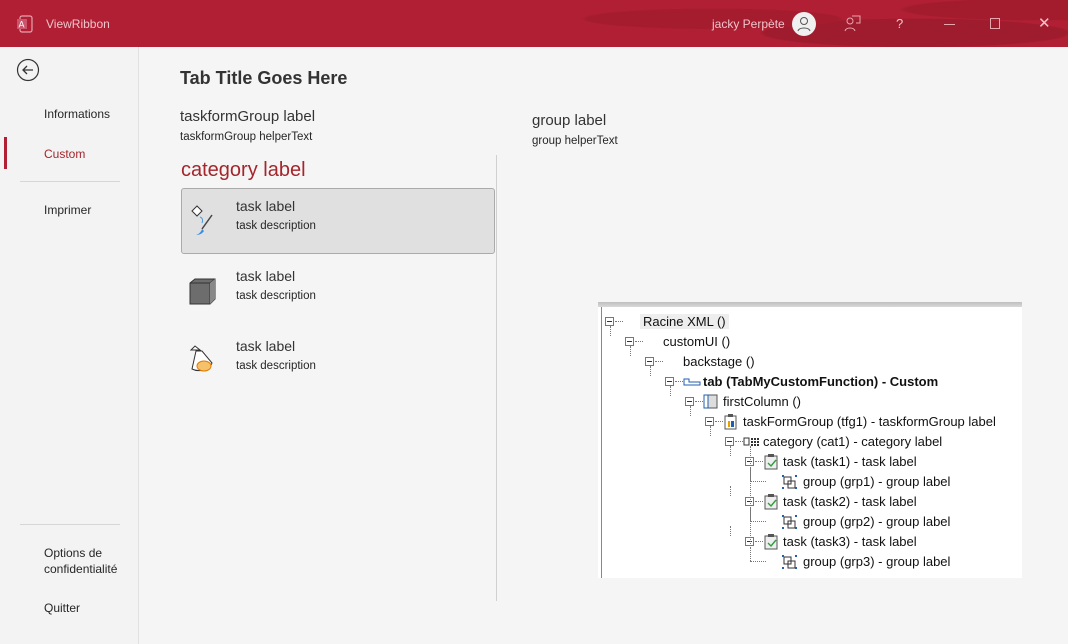  Describe the element at coordinates (534, 23) in the screenshot. I see `title-bar: A ViewRibbon jacky Perpète ? ✕` at that location.